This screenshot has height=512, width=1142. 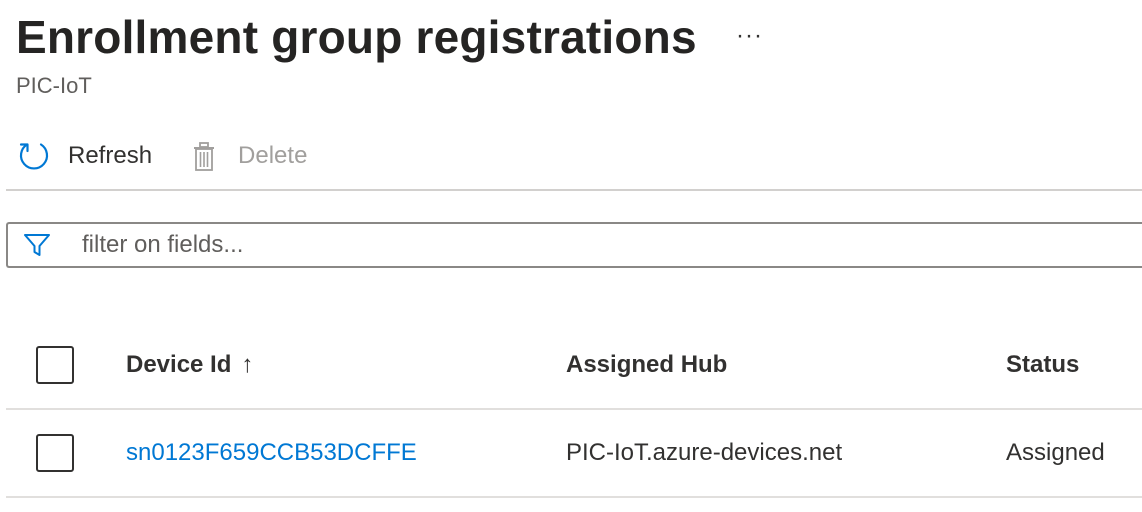 What do you see at coordinates (247, 364) in the screenshot?
I see `sort-ascending-icon: ↑` at bounding box center [247, 364].